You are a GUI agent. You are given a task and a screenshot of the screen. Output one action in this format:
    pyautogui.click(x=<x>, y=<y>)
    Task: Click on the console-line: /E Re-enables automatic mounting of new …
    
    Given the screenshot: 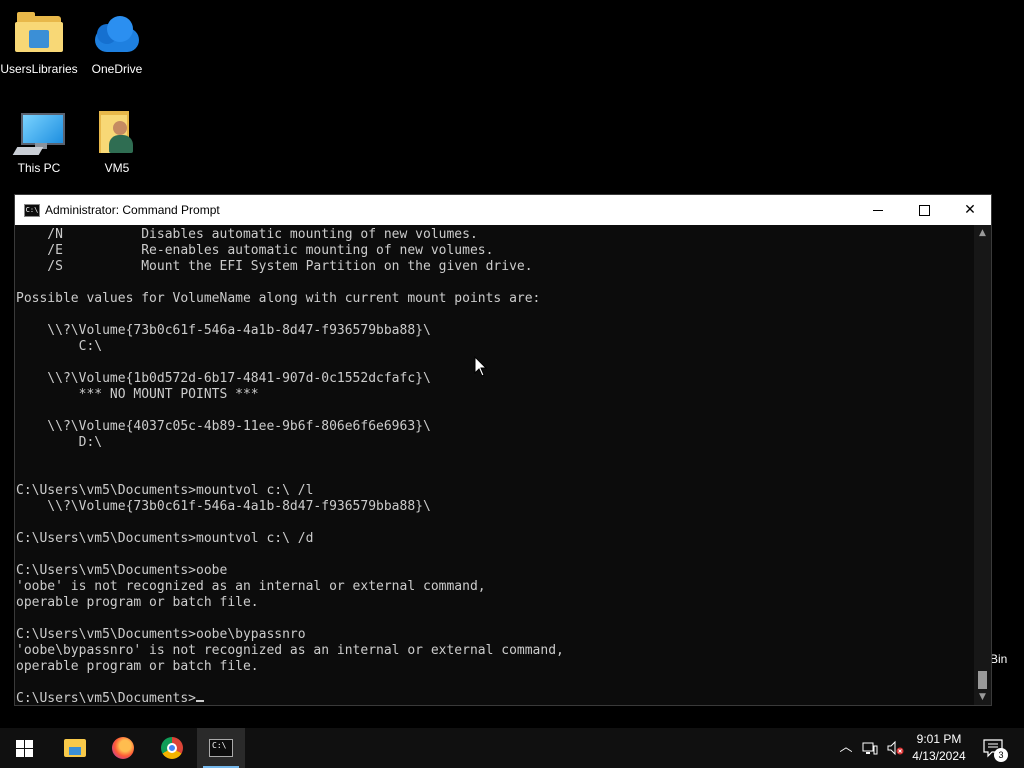 What is the action you would take?
    pyautogui.click(x=255, y=250)
    